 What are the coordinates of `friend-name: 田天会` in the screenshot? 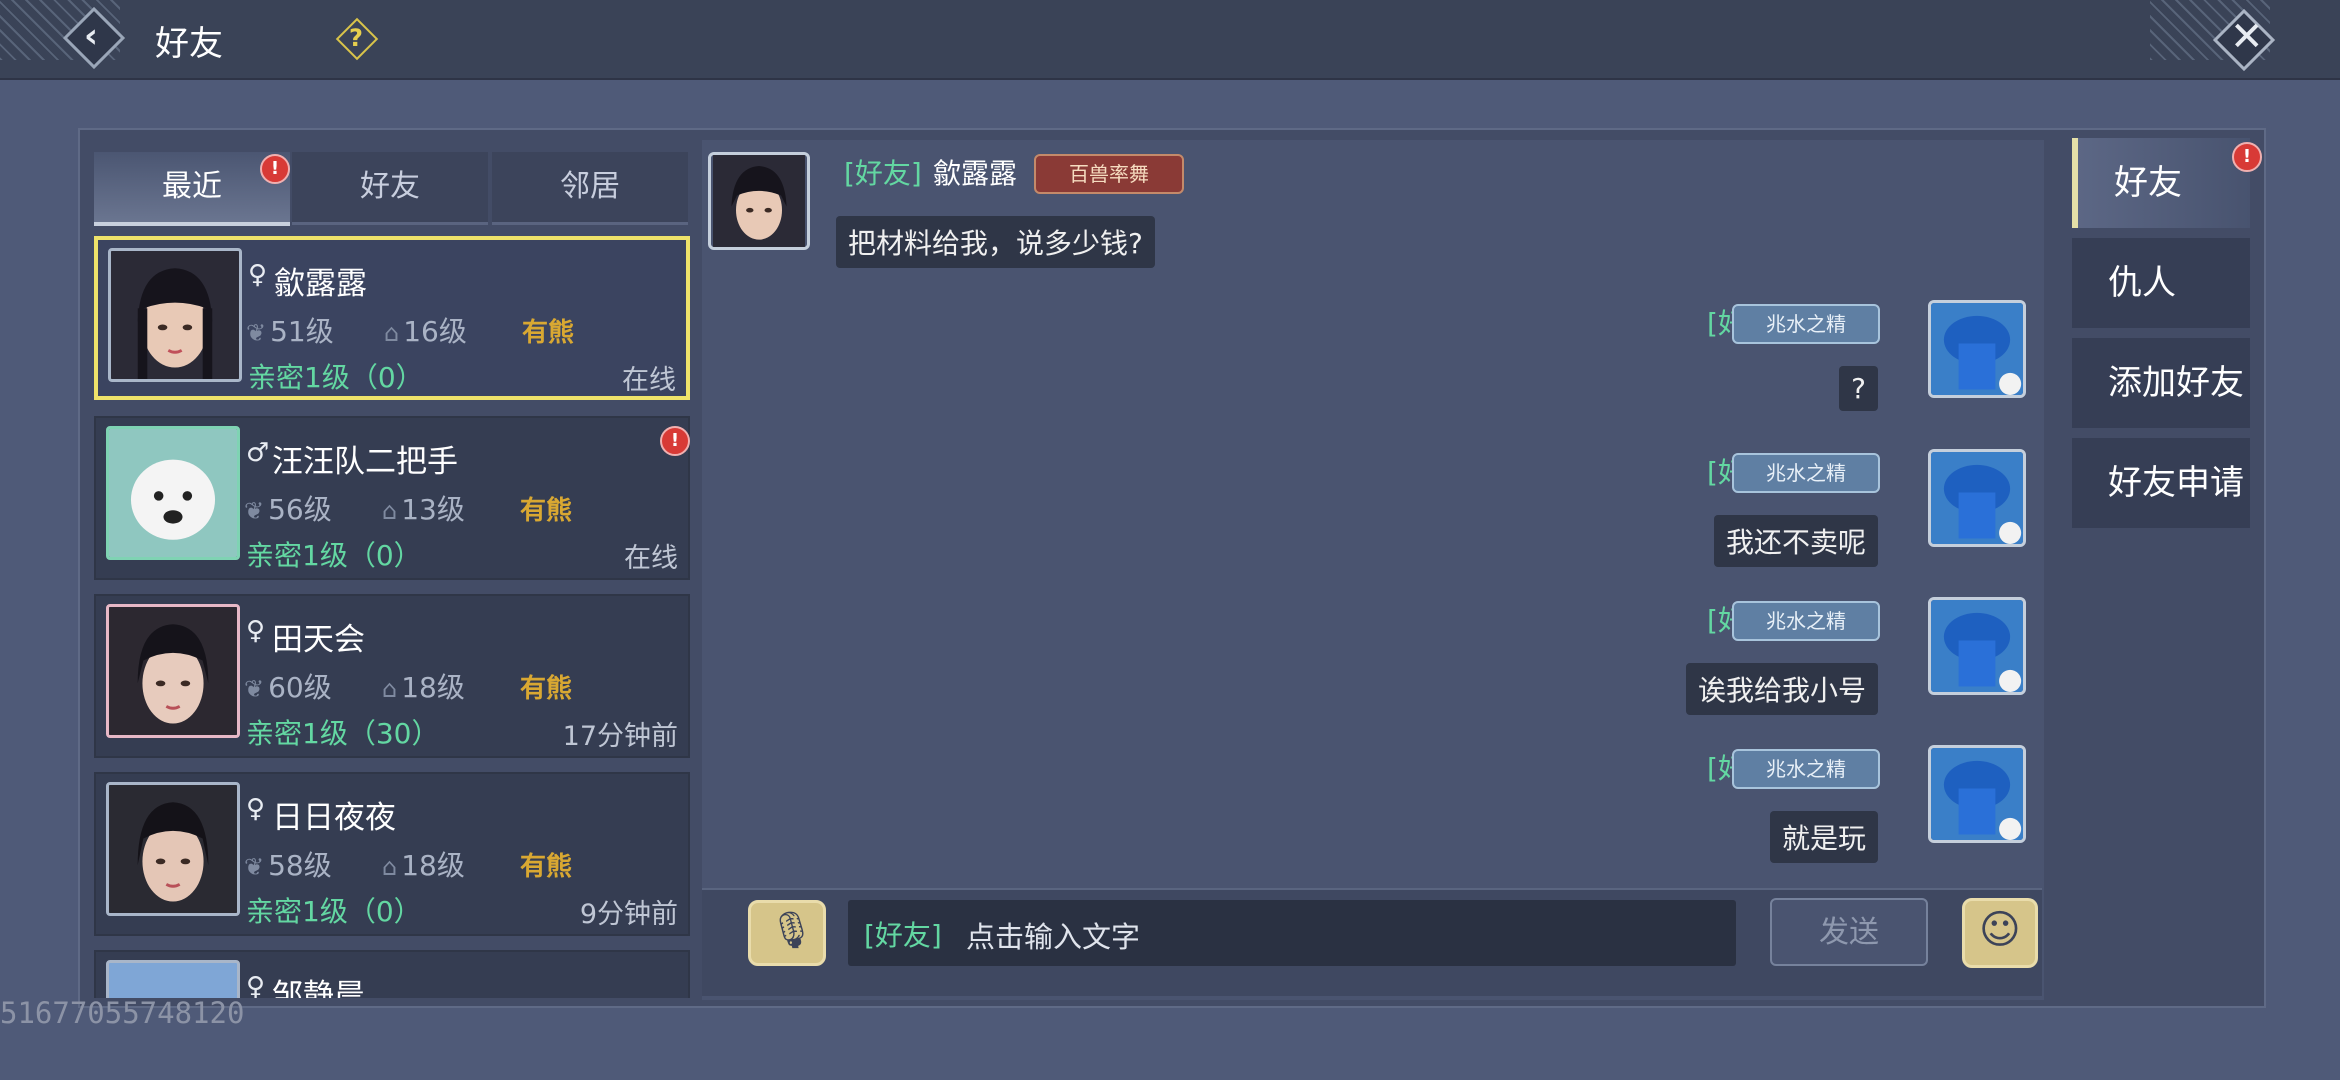 It's located at (318, 640).